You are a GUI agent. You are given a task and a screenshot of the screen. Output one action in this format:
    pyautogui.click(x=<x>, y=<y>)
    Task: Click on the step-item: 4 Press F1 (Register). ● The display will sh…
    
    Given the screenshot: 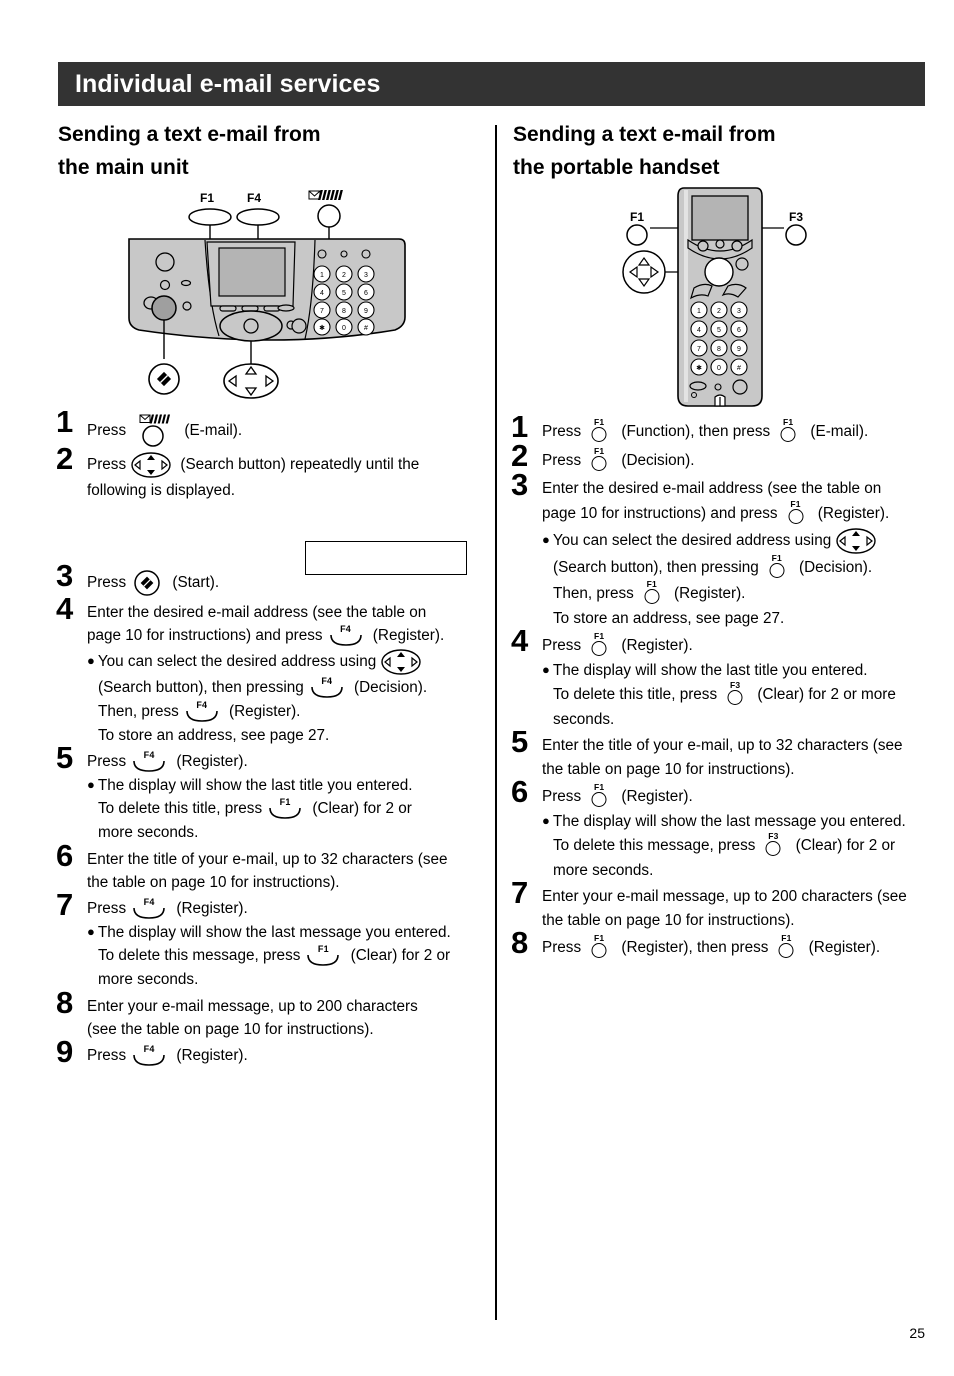 What is the action you would take?
    pyautogui.click(x=722, y=678)
    